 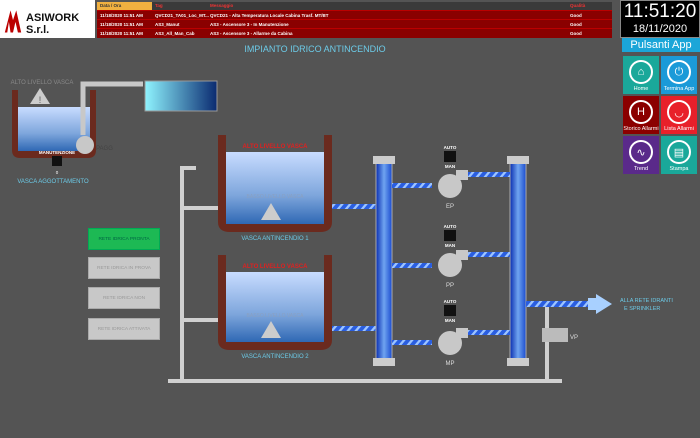 What do you see at coordinates (384, 261) in the screenshot?
I see `suction-header` at bounding box center [384, 261].